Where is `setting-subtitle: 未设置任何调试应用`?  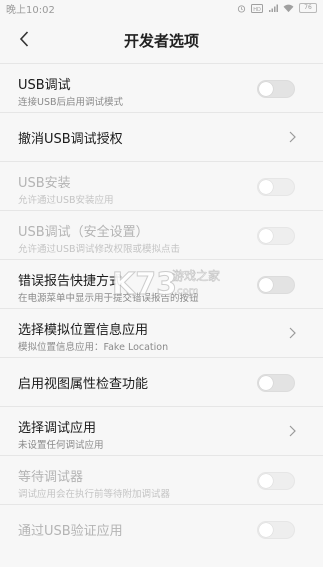
setting-subtitle: 未设置任何调试应用 is located at coordinates (61, 445).